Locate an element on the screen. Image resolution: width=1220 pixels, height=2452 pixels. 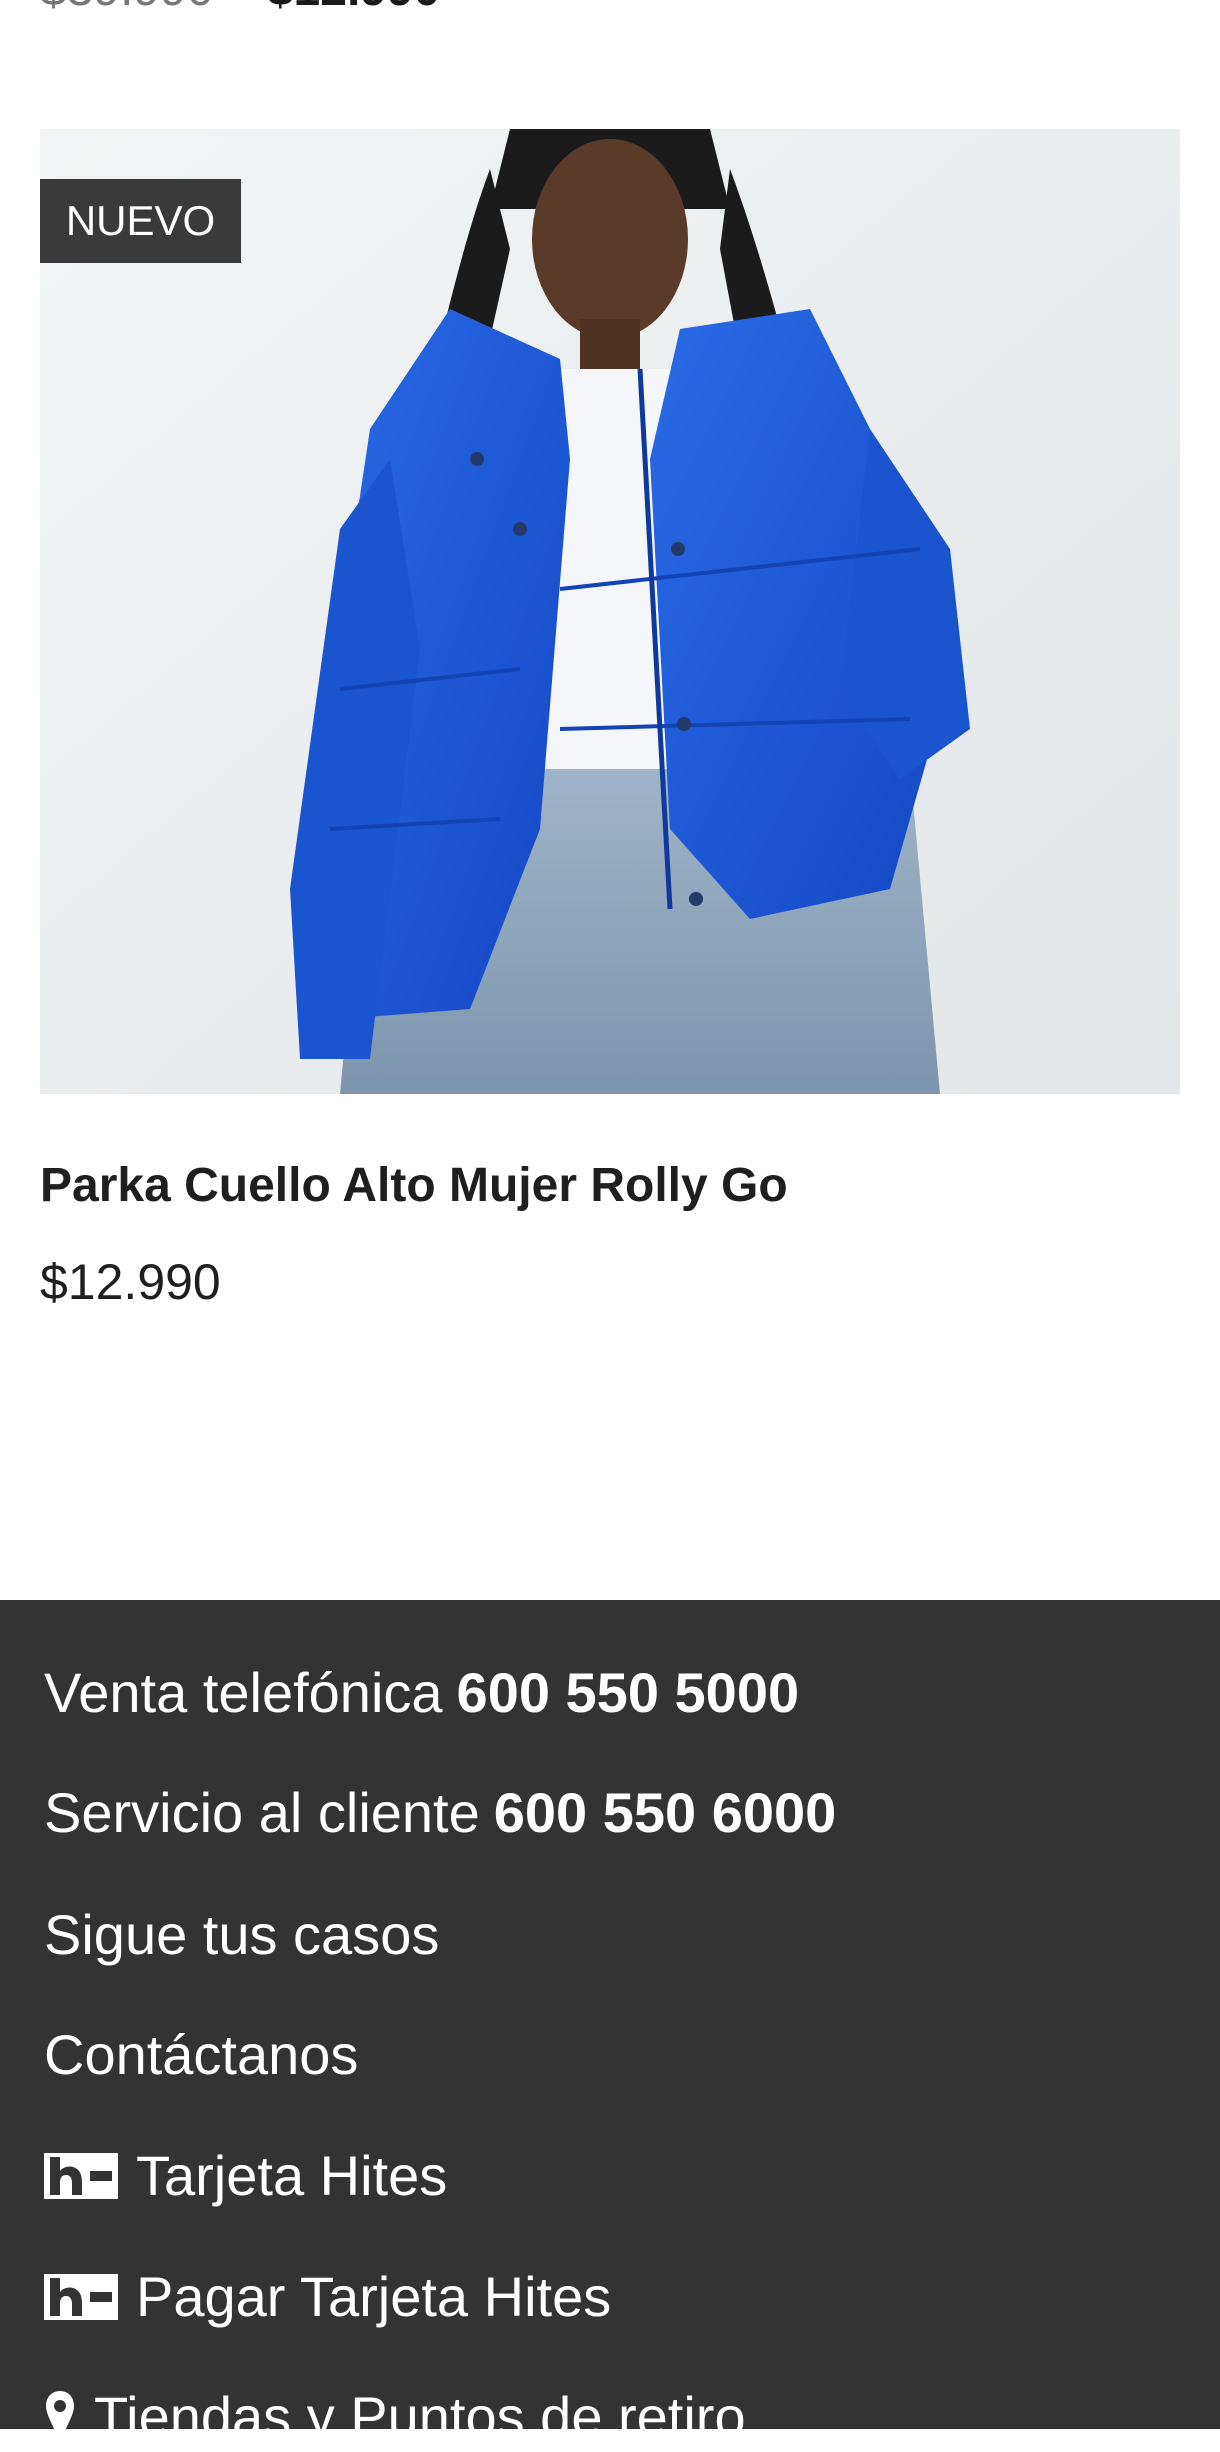
track-cases-link: Sigue tus casos is located at coordinates (241, 1935).